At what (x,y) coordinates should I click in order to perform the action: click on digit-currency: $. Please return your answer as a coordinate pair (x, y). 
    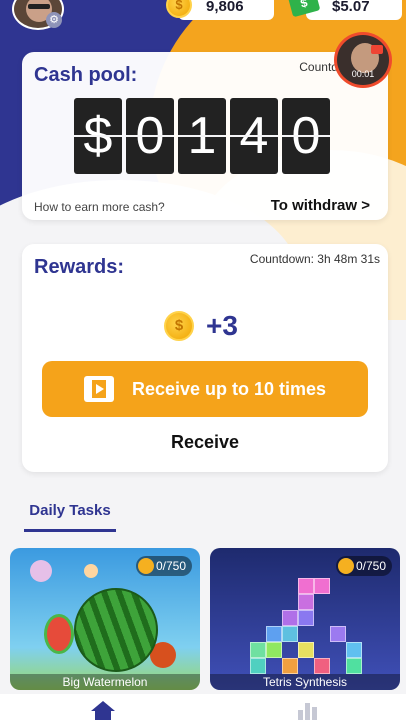
    Looking at the image, I should click on (98, 136).